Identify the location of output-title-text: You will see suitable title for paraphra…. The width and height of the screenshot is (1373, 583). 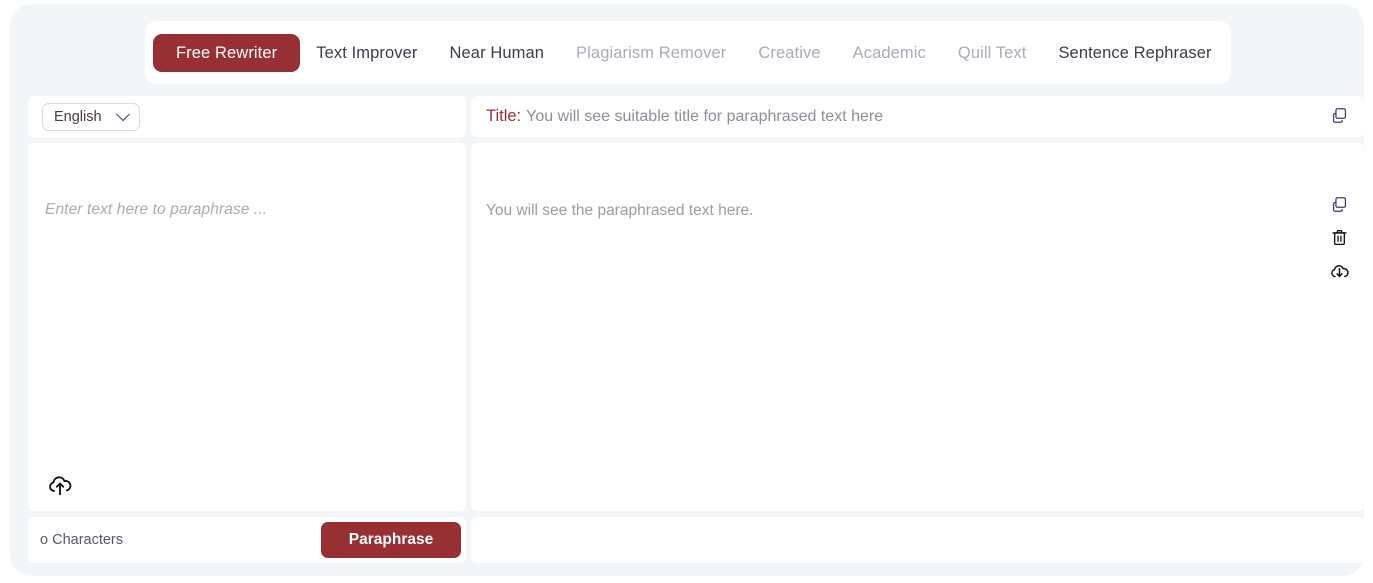
(705, 116).